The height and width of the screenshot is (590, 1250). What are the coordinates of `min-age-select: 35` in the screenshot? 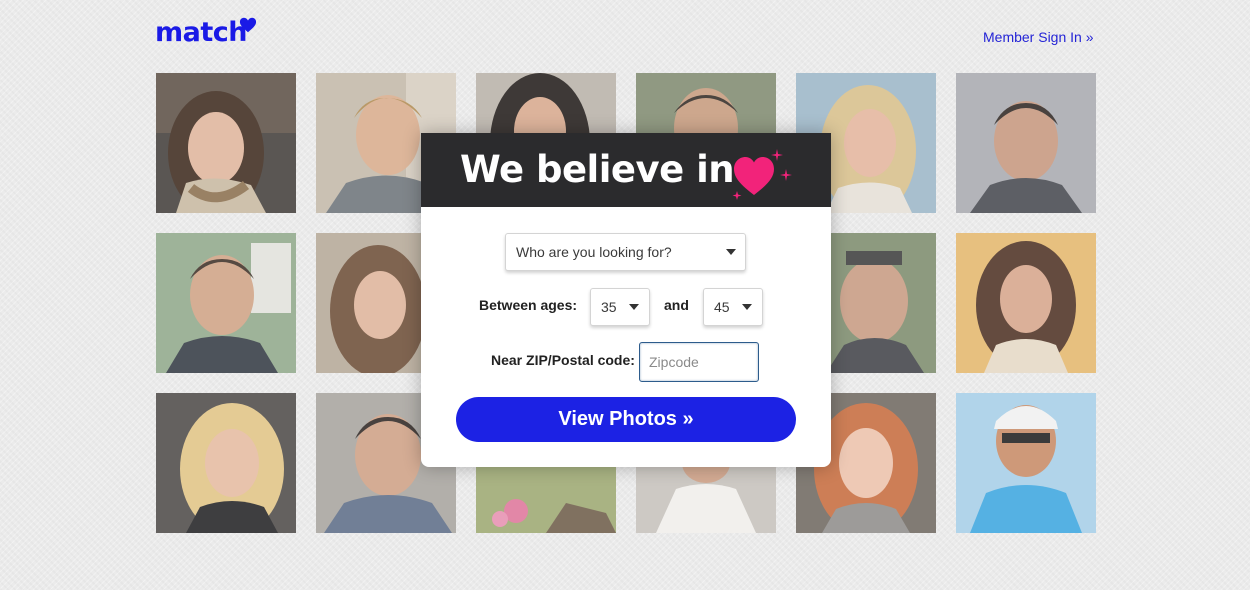 It's located at (620, 307).